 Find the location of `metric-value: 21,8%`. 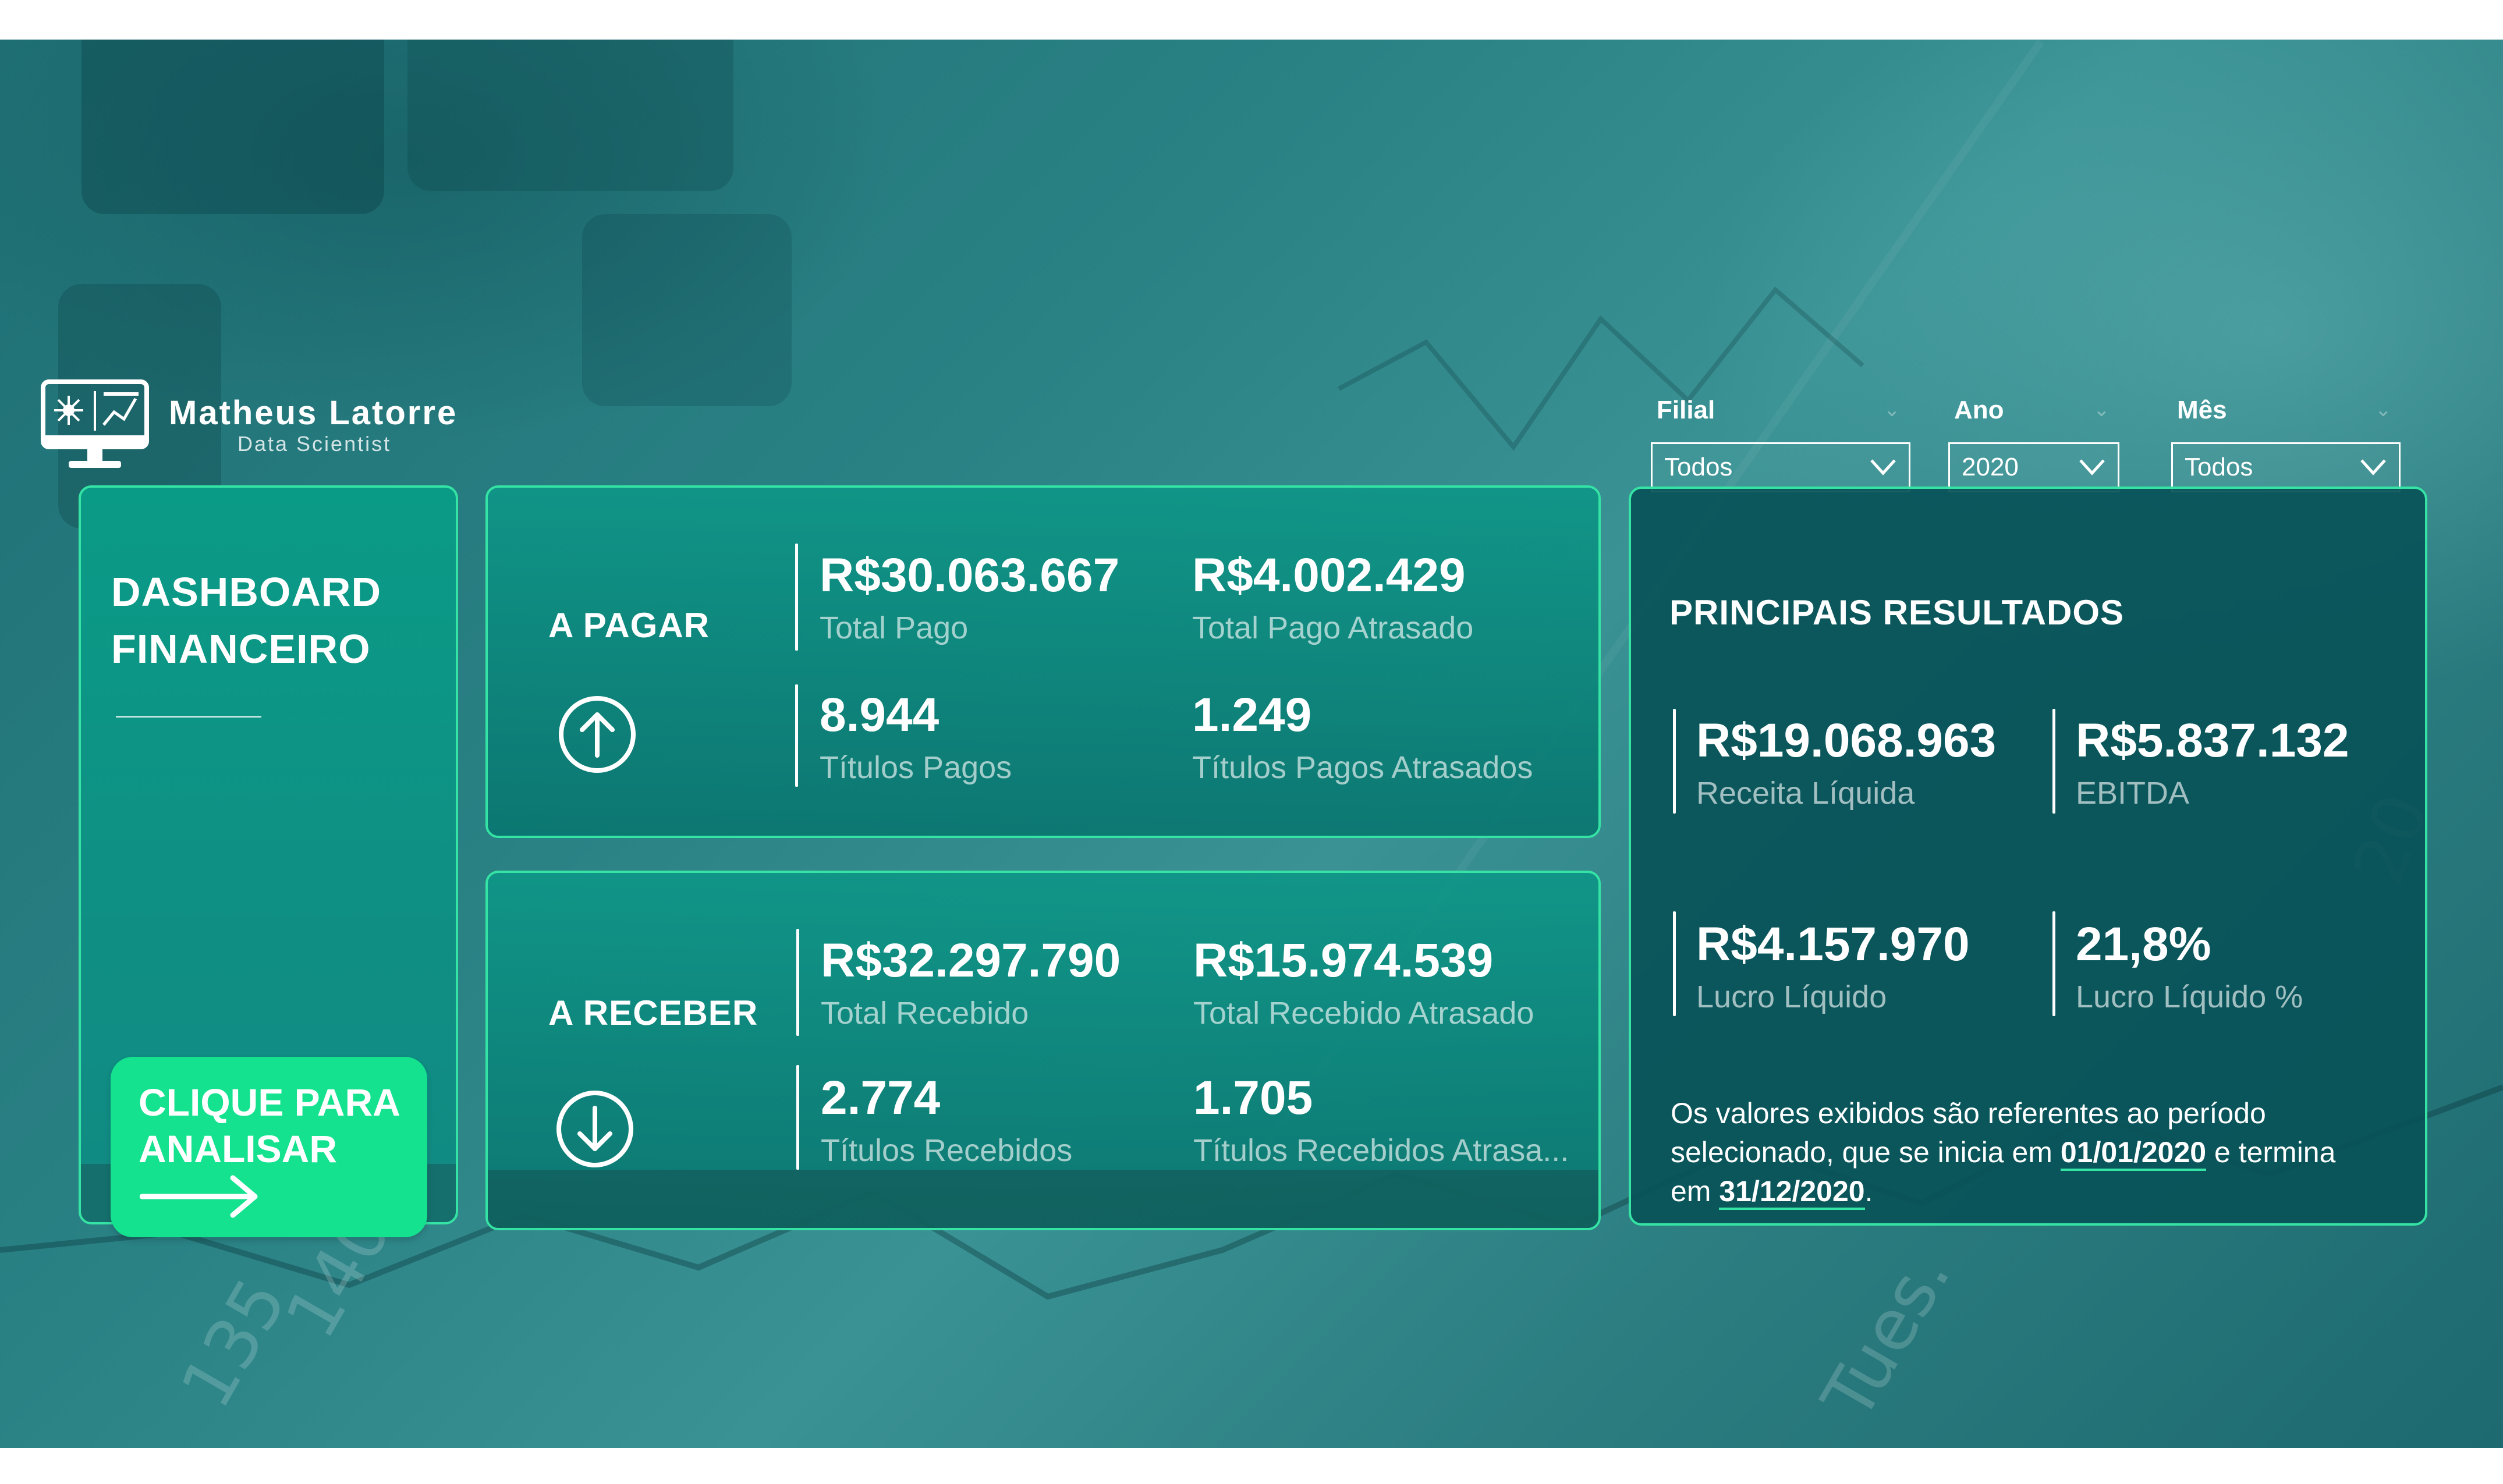

metric-value: 21,8% is located at coordinates (2143, 944).